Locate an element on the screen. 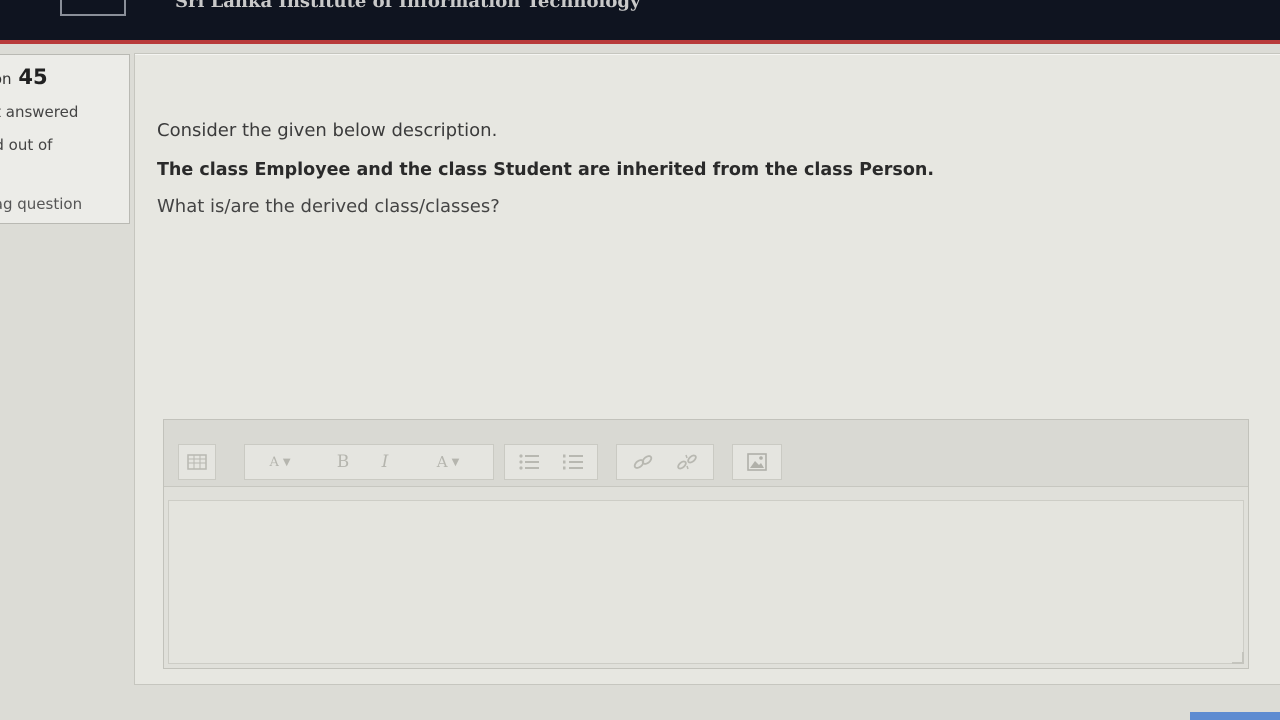  question-label: stion is located at coordinates (6, 79).